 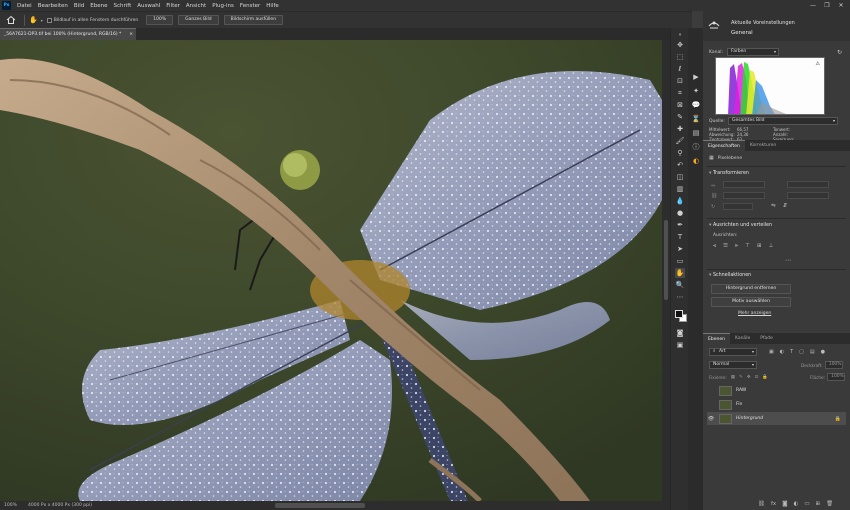 What do you see at coordinates (49, 20) in the screenshot?
I see `scroll-all-checkbox` at bounding box center [49, 20].